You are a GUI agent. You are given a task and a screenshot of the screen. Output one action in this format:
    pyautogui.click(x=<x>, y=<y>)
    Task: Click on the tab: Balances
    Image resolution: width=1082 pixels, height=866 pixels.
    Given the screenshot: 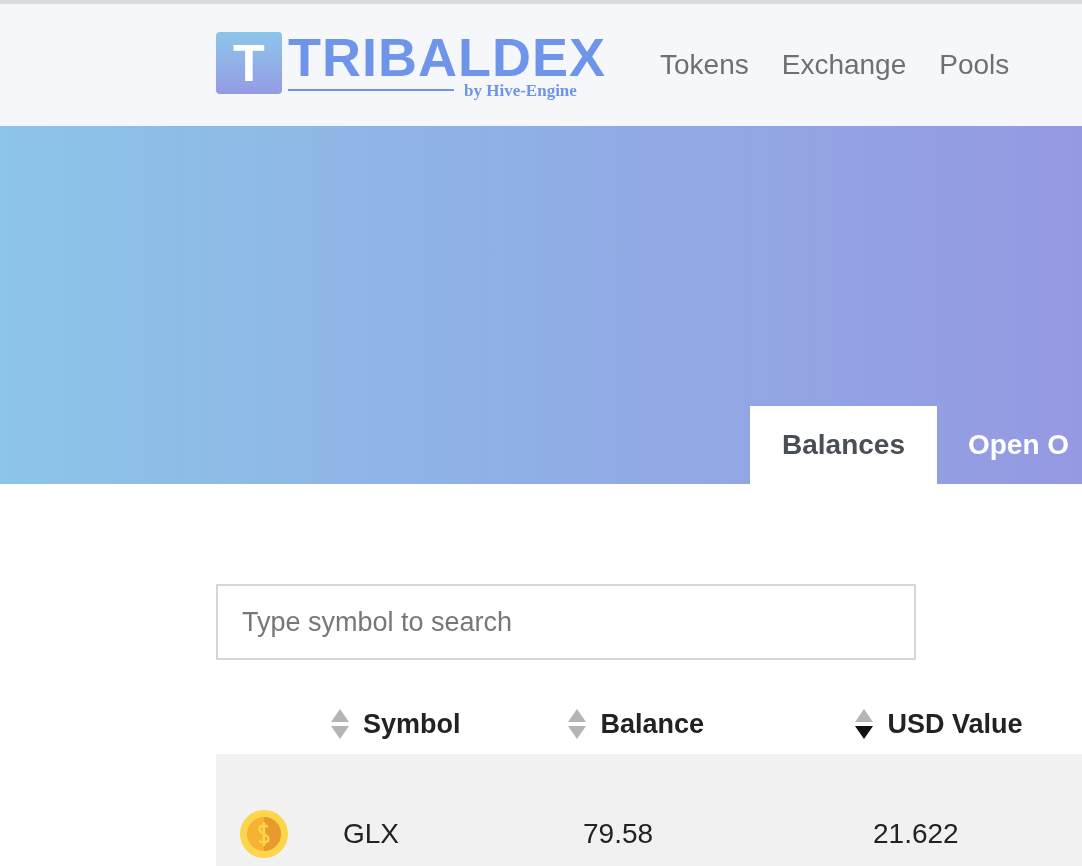 What is the action you would take?
    pyautogui.click(x=843, y=445)
    